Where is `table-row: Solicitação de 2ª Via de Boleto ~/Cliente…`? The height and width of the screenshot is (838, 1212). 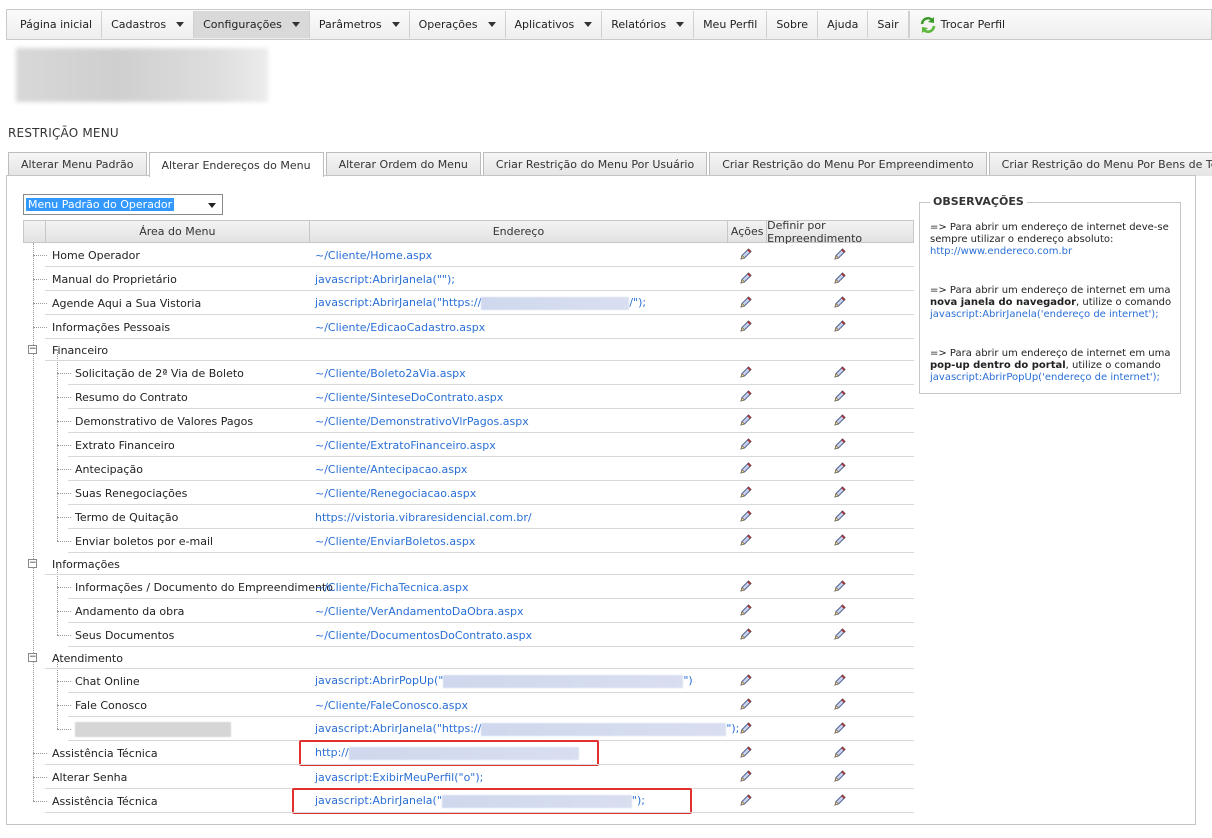 table-row: Solicitação de 2ª Via de Boleto ~/Cliente… is located at coordinates (468, 373).